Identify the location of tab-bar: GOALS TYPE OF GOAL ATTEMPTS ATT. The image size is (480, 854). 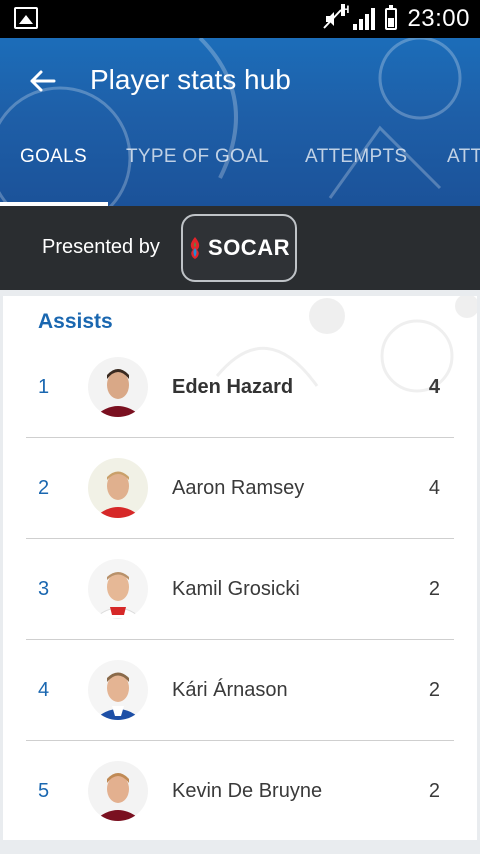
(240, 165).